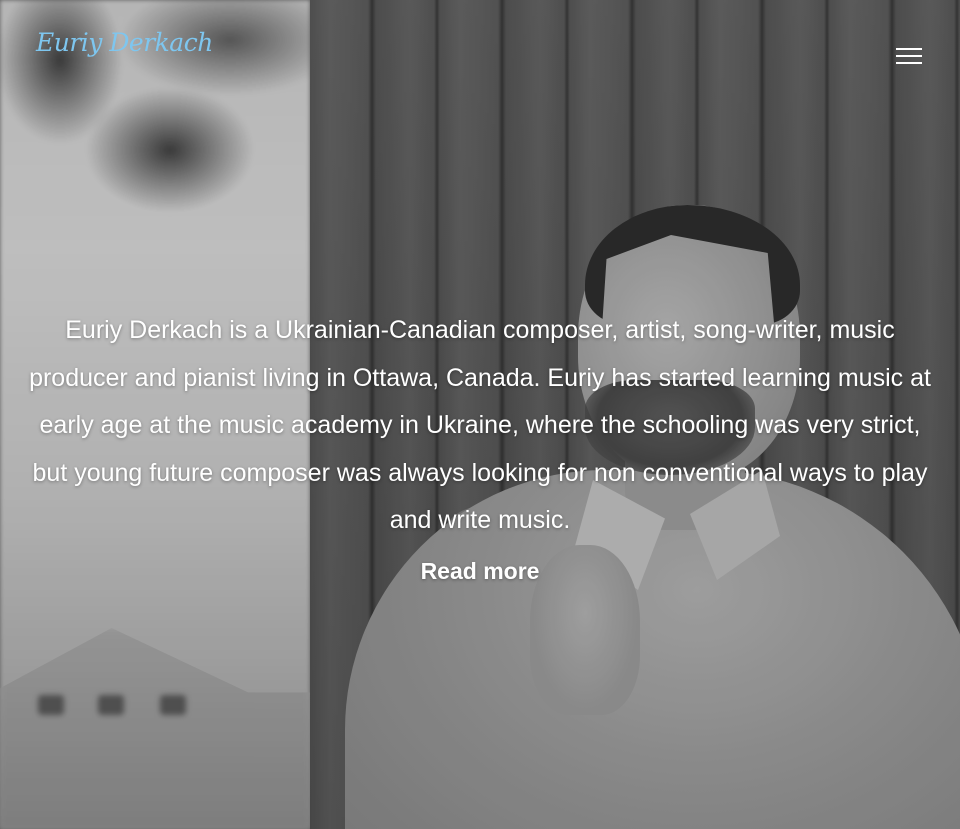 The height and width of the screenshot is (829, 960). What do you see at coordinates (124, 42) in the screenshot?
I see `site-logo: Euriy Derkach` at bounding box center [124, 42].